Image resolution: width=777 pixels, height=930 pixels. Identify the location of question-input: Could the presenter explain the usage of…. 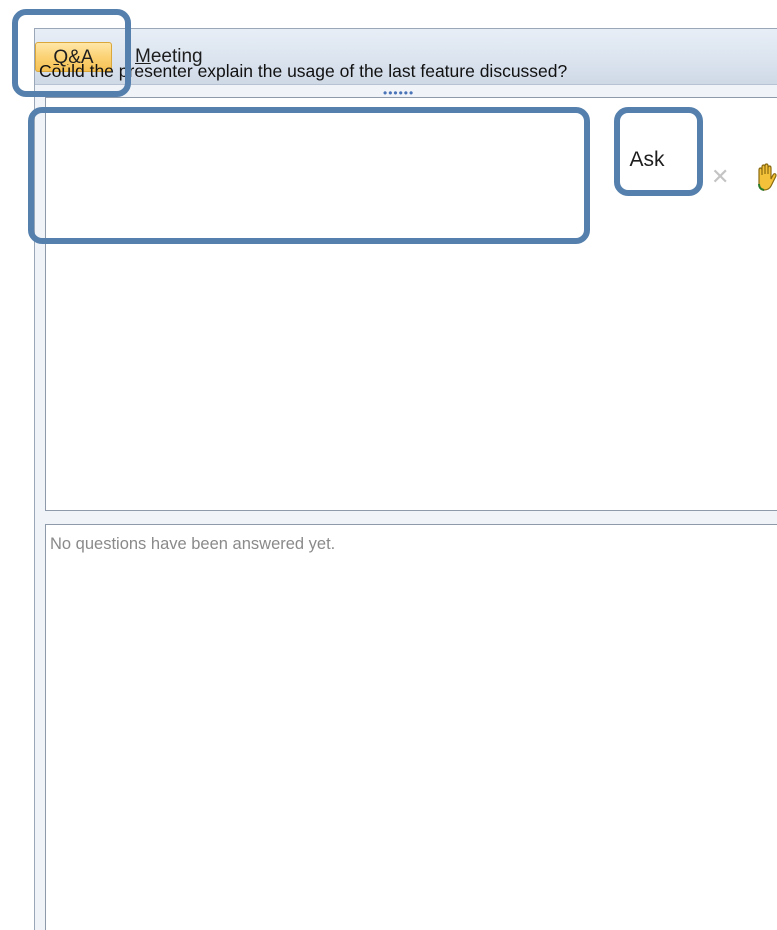
(309, 106).